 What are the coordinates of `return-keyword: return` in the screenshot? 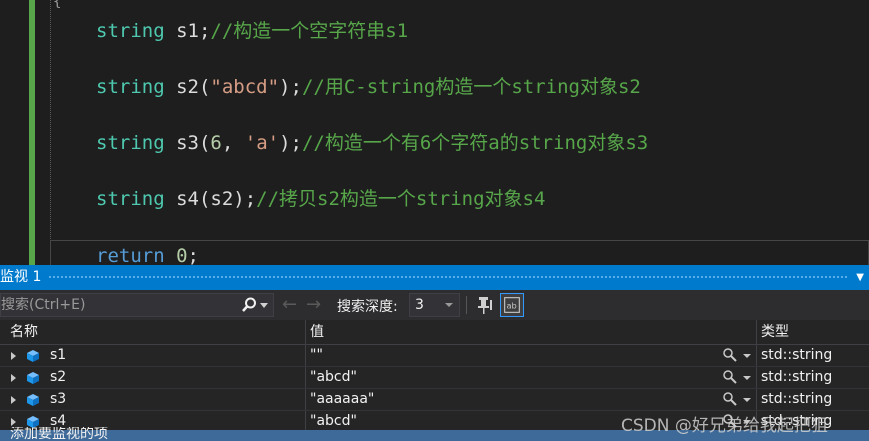 It's located at (130, 255).